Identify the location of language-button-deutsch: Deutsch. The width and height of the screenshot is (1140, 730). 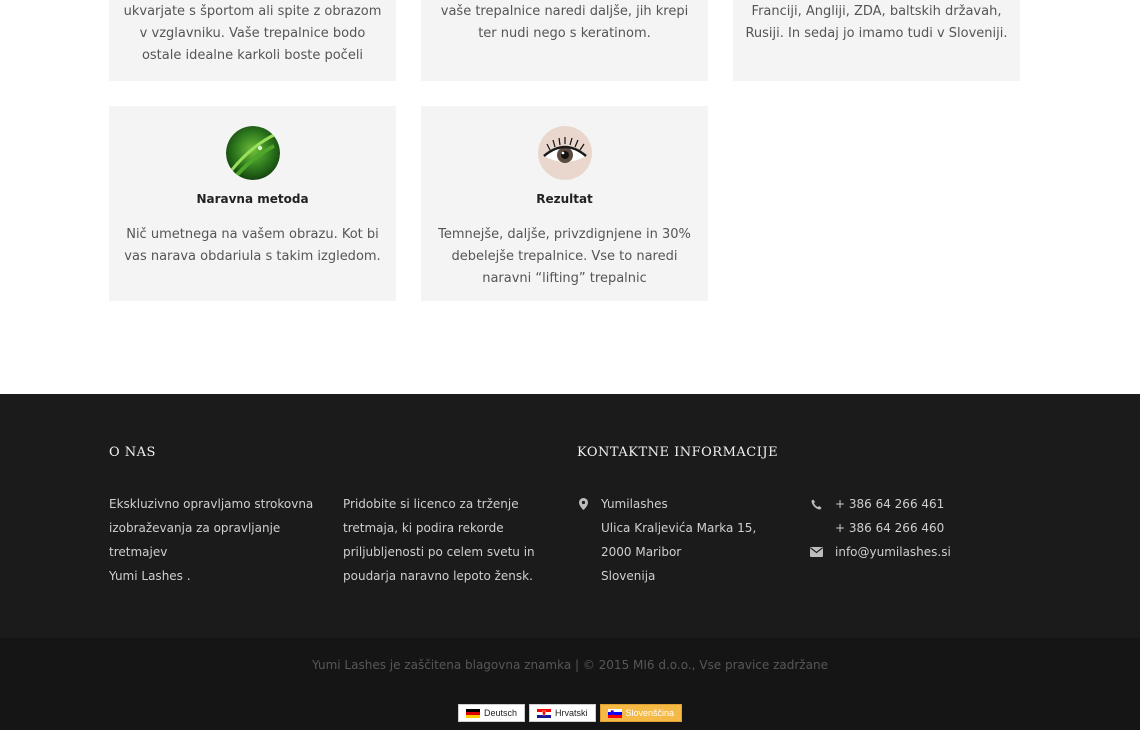
(491, 713).